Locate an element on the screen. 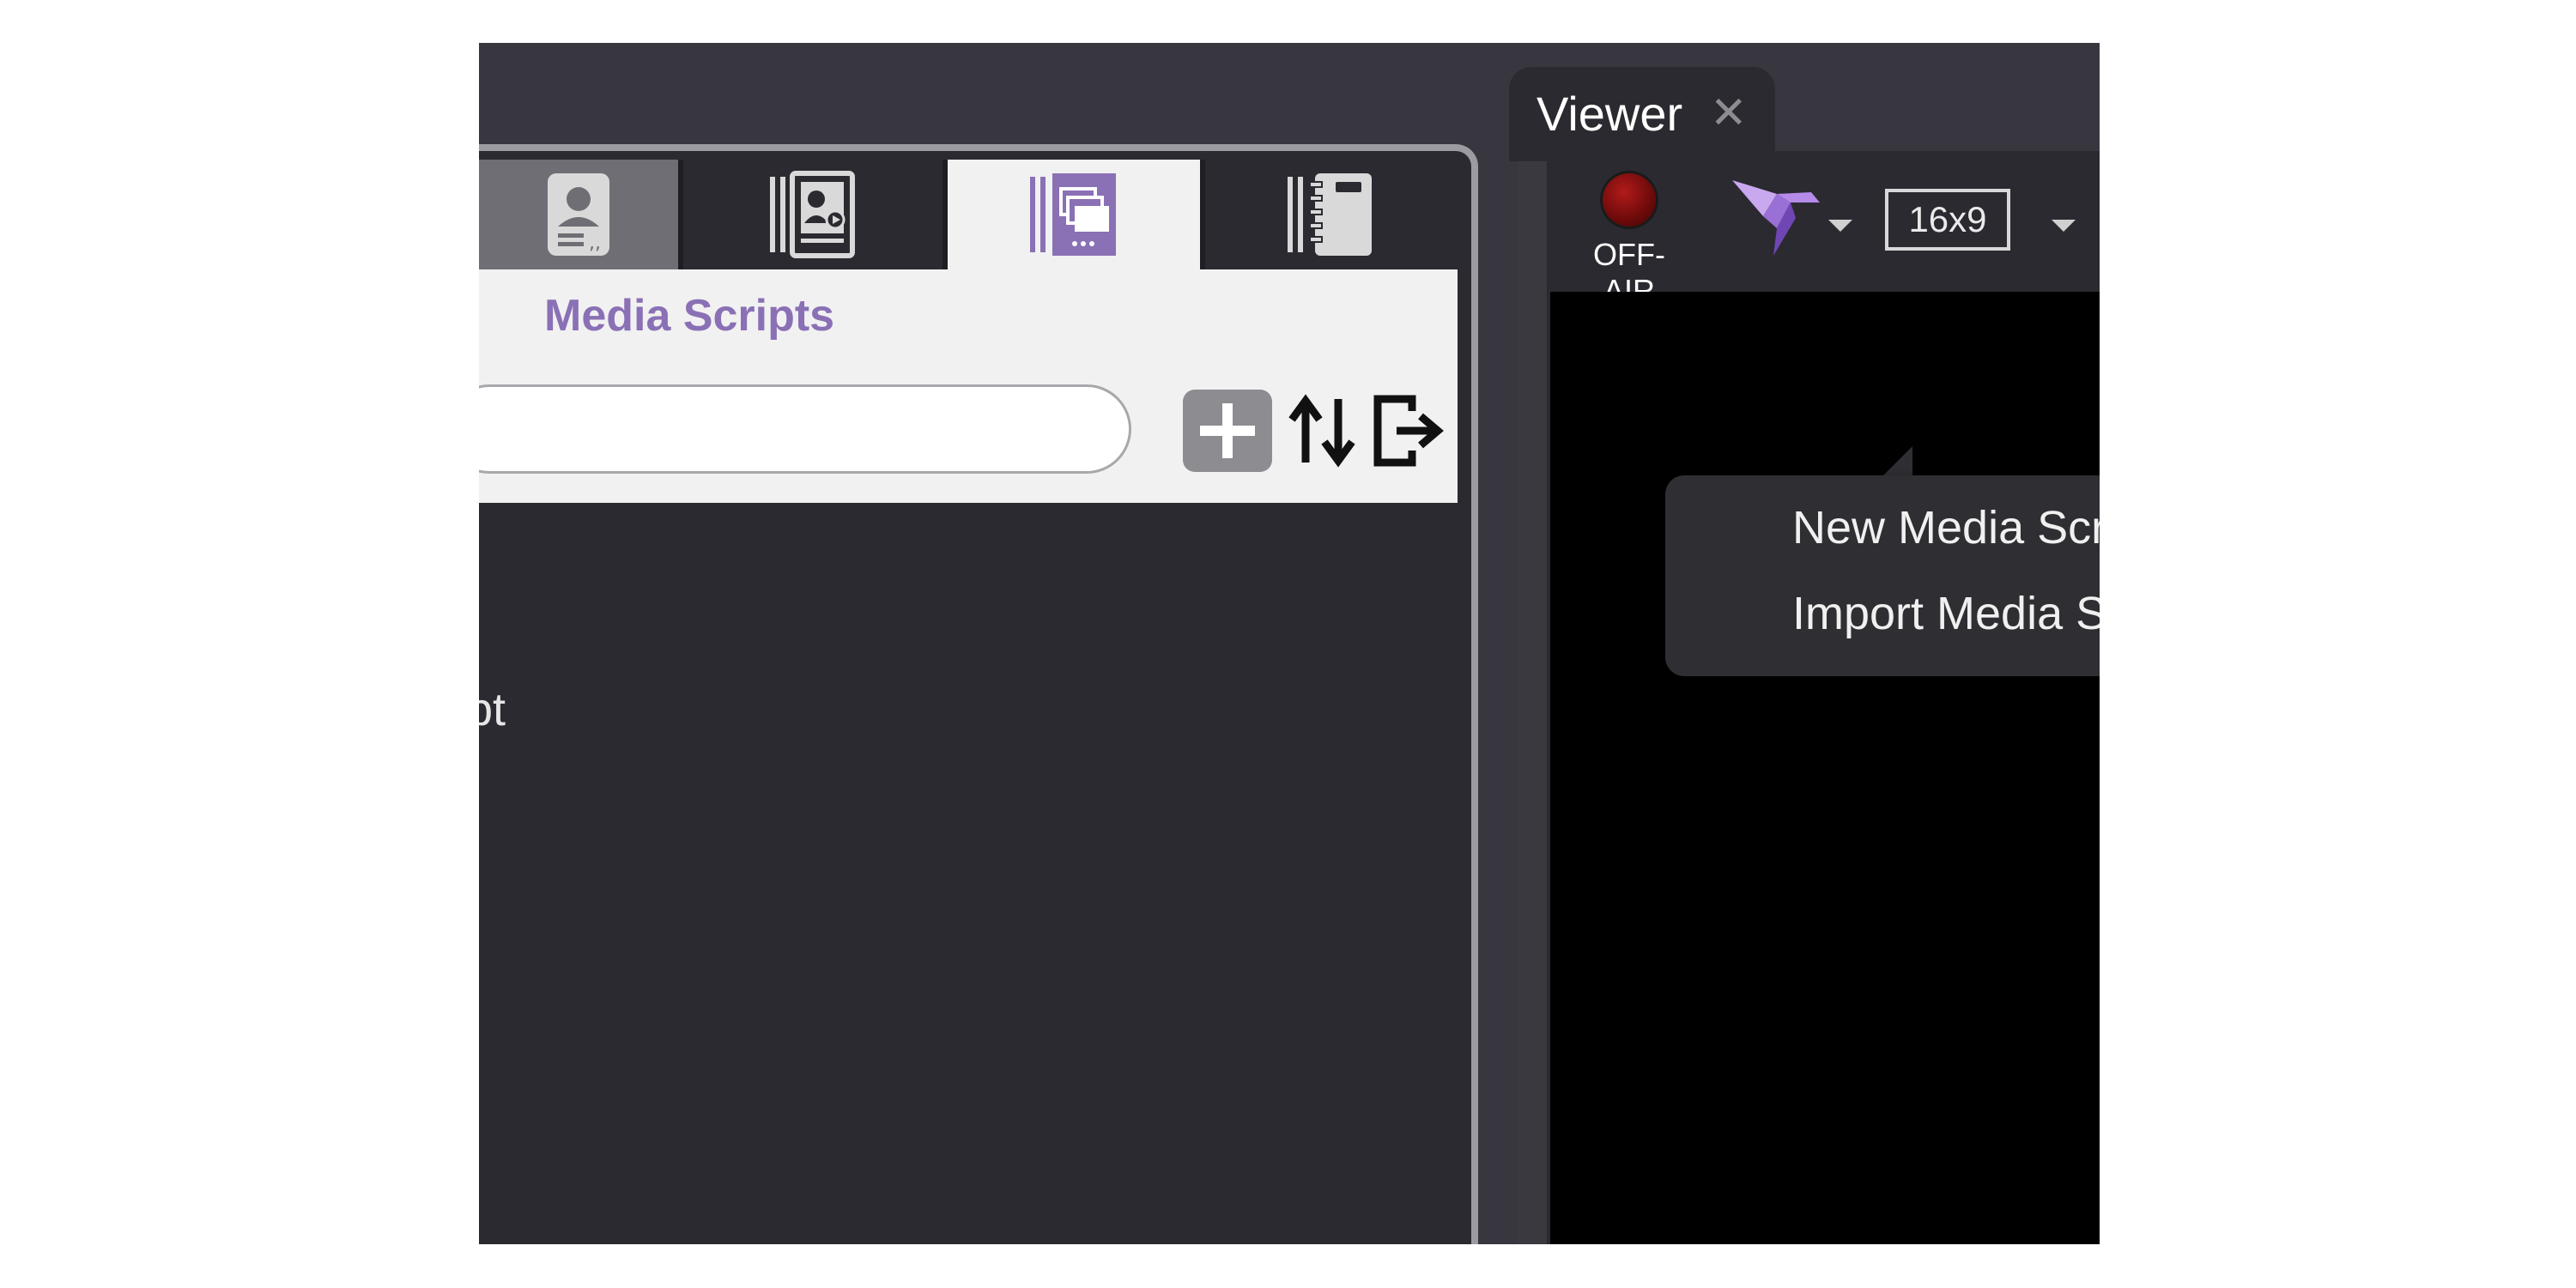 Image resolution: width=2576 pixels, height=1288 pixels. panel-title: Media Scripts is located at coordinates (689, 316).